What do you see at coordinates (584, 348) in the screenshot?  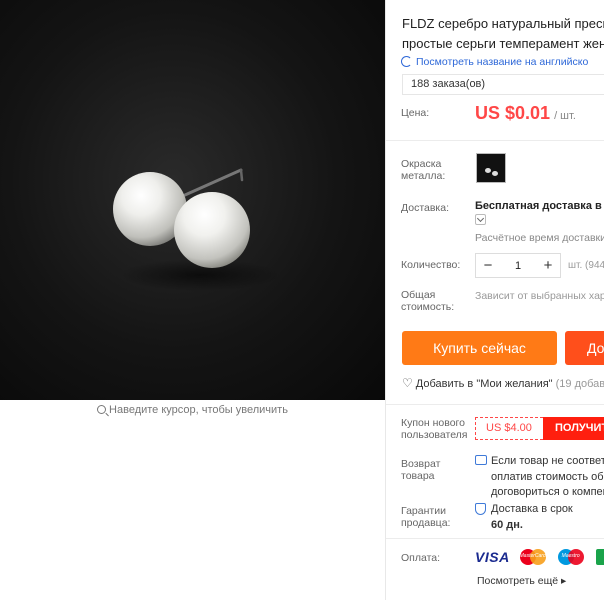 I see `add-to-cart-button: До` at bounding box center [584, 348].